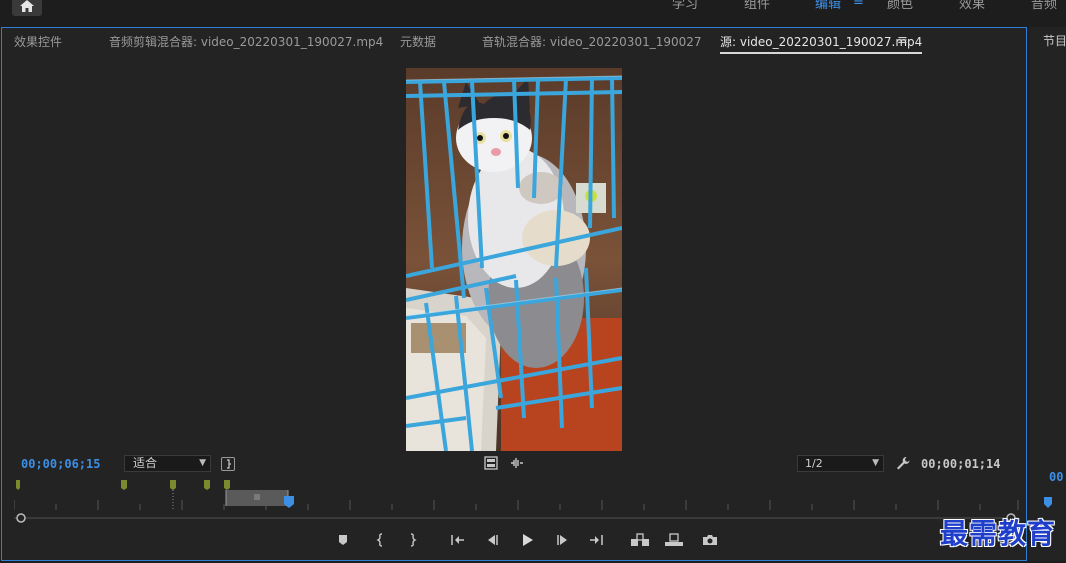 This screenshot has width=1066, height=563. I want to click on step-back-icon, so click(493, 540).